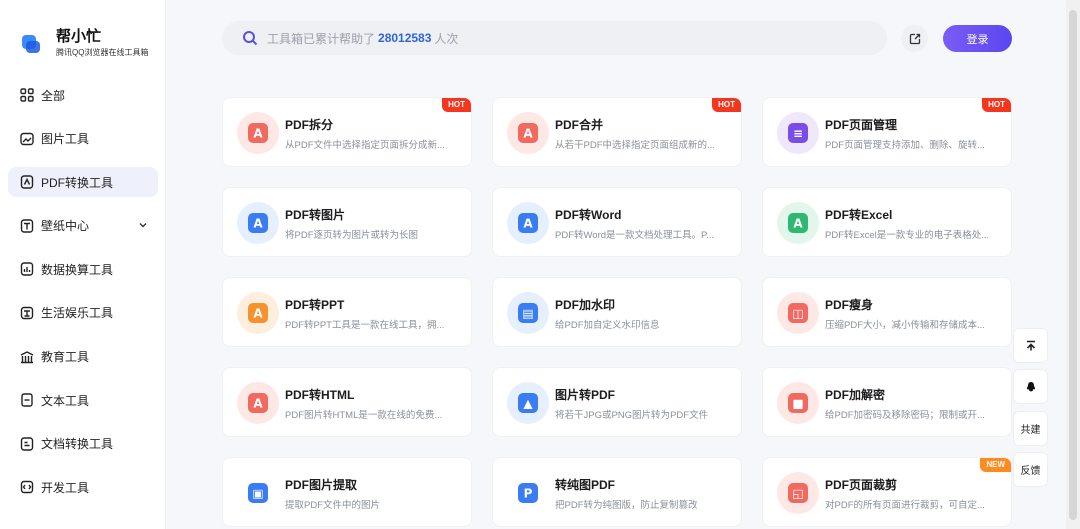 The image size is (1080, 529). Describe the element at coordinates (554, 38) in the screenshot. I see `search-bar: 工具箱已累计帮助了 28012583 人次` at that location.